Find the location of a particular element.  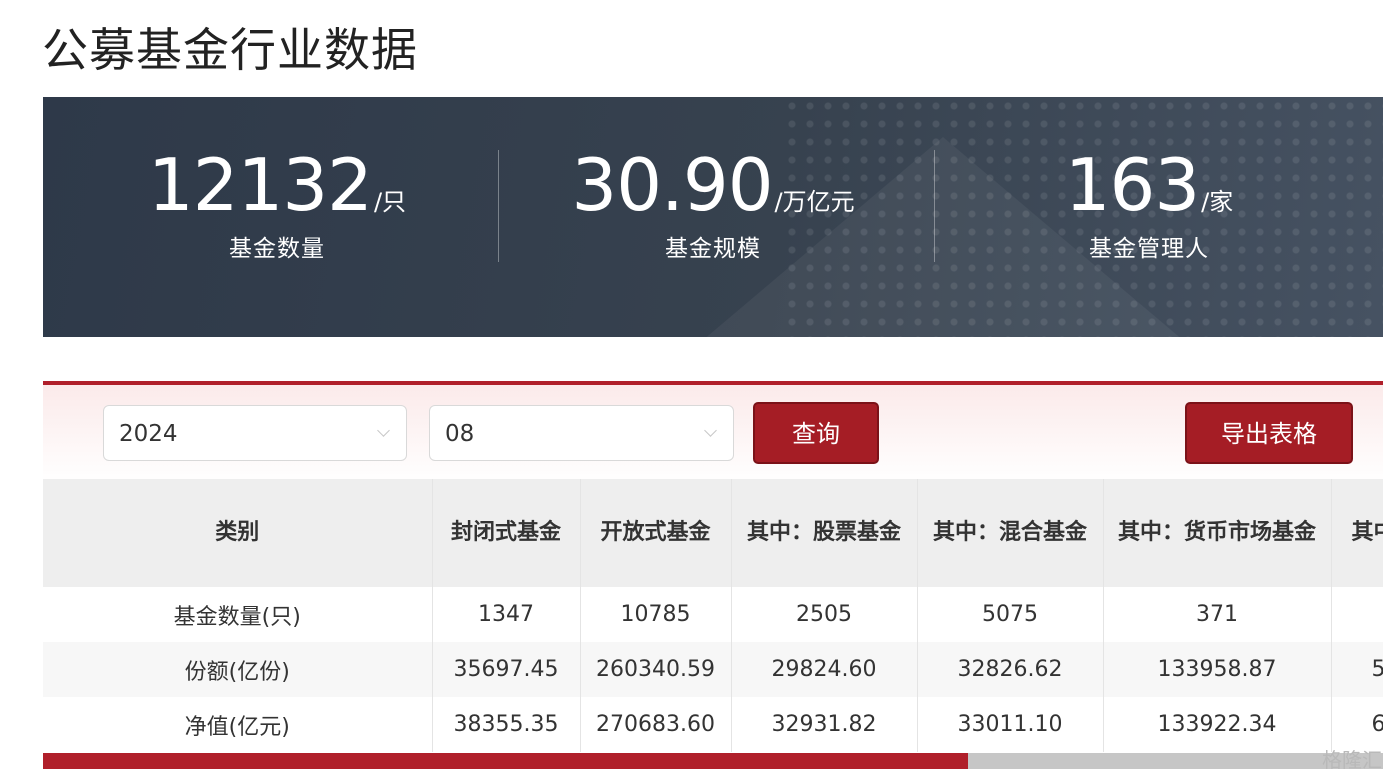

table-cell: 35697.45 is located at coordinates (506, 669).